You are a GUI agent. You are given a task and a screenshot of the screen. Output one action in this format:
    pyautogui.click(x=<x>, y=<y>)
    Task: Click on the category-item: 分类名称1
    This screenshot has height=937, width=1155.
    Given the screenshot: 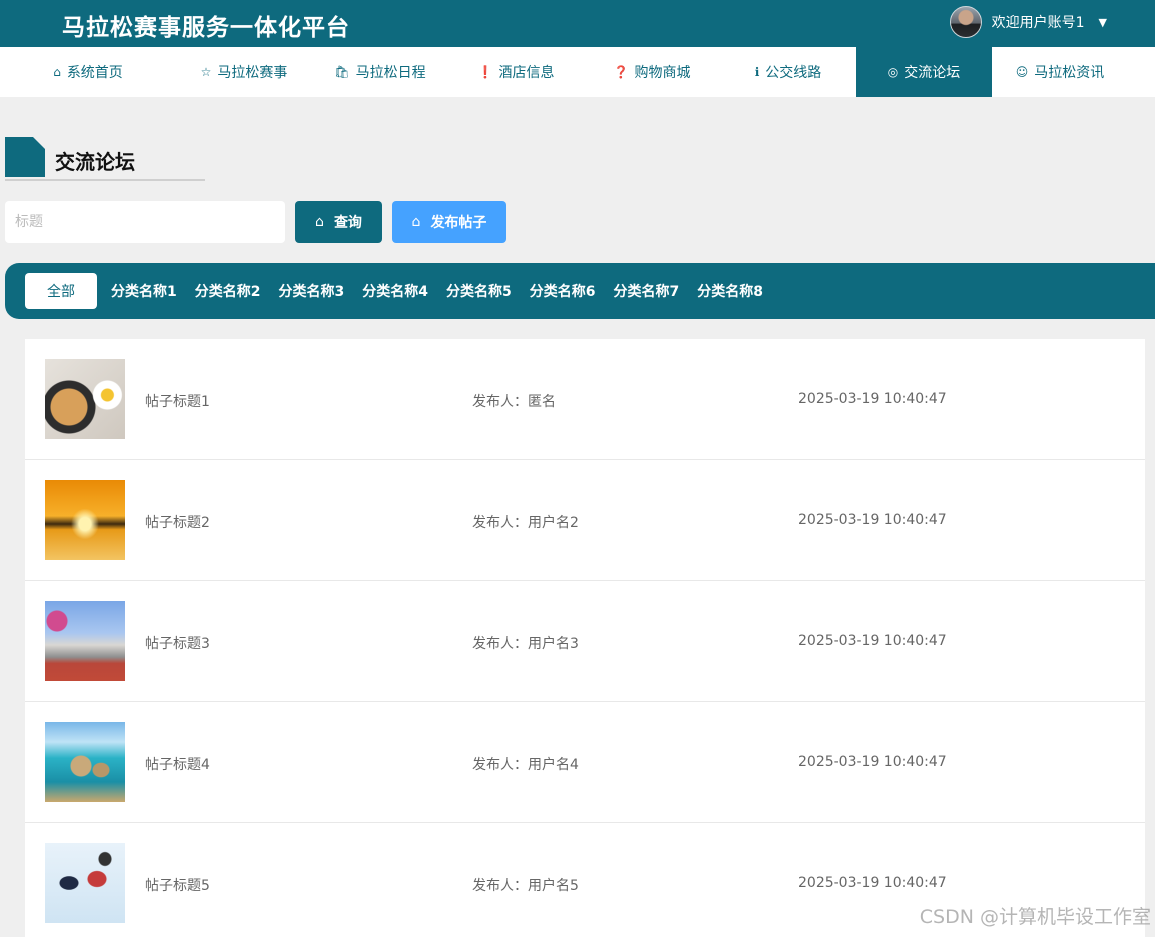 What is the action you would take?
    pyautogui.click(x=144, y=291)
    